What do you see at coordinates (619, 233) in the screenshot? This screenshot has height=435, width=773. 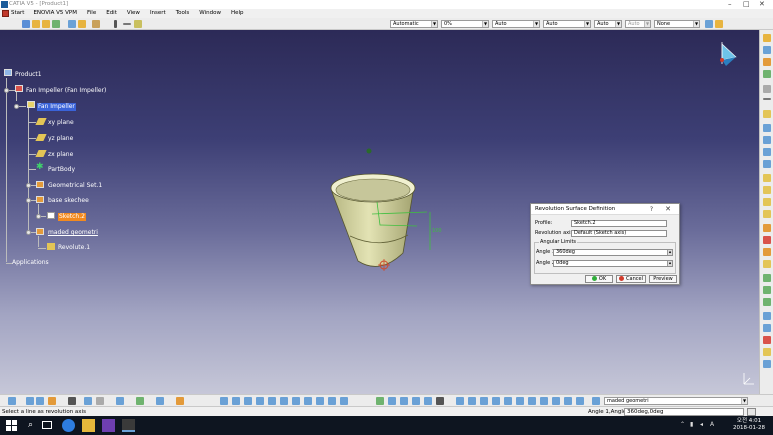 I see `revolution-axis-field: Default (Sketch axis)` at bounding box center [619, 233].